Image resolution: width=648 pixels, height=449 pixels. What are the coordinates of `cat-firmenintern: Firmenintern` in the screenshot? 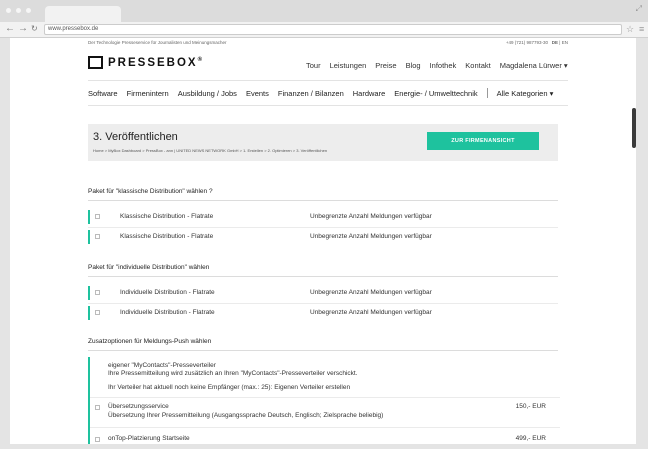 It's located at (148, 93).